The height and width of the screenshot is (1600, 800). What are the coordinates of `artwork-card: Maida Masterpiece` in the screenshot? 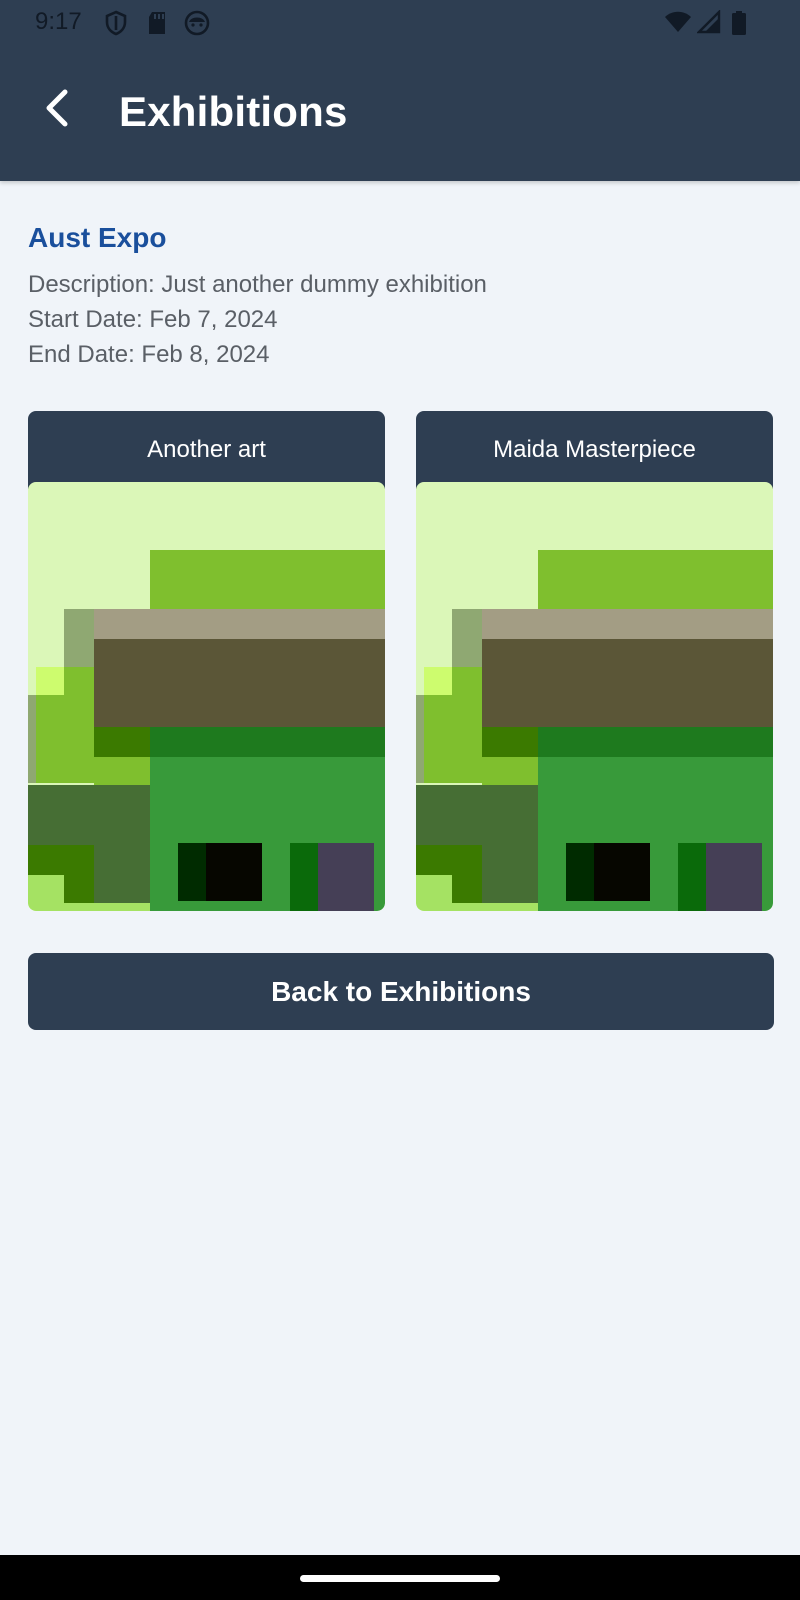 It's located at (594, 661).